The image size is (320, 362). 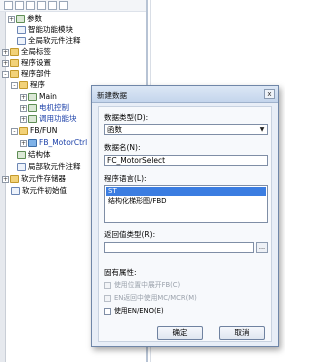 What do you see at coordinates (34, 155) in the screenshot?
I see `tree-item-struct: 结构体` at bounding box center [34, 155].